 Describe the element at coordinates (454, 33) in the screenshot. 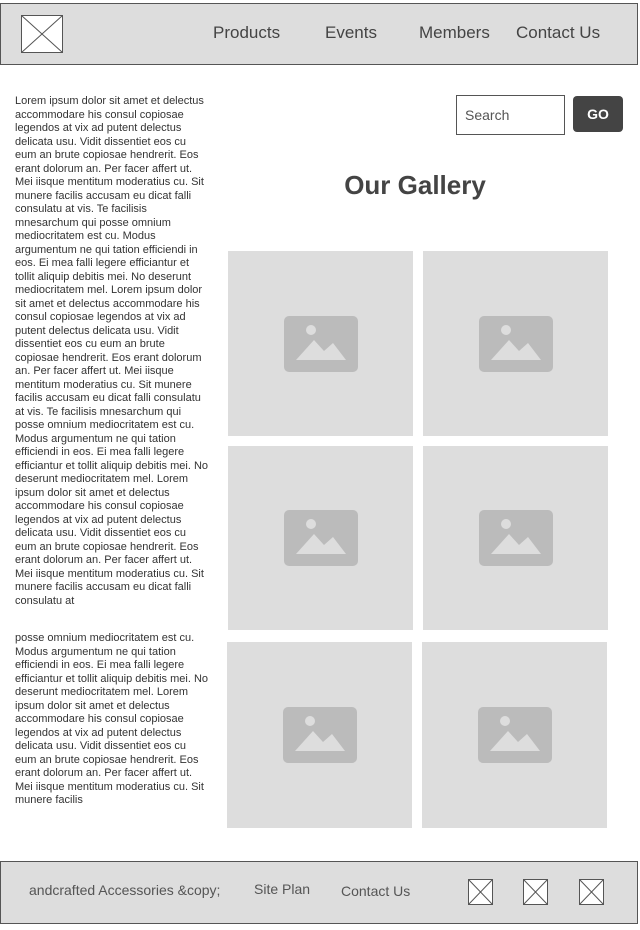

I see `nav-members: Members` at that location.